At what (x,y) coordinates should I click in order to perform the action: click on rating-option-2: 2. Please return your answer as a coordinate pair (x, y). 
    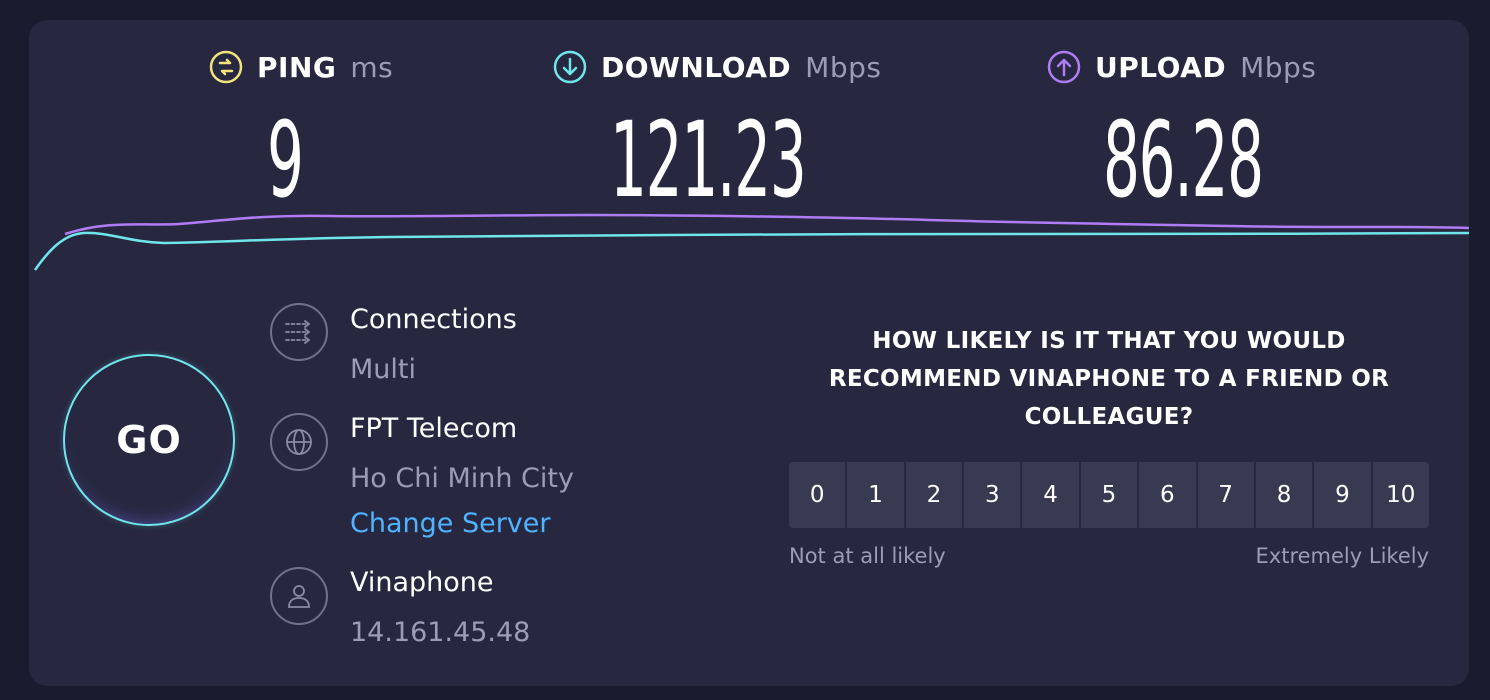
    Looking at the image, I should click on (934, 495).